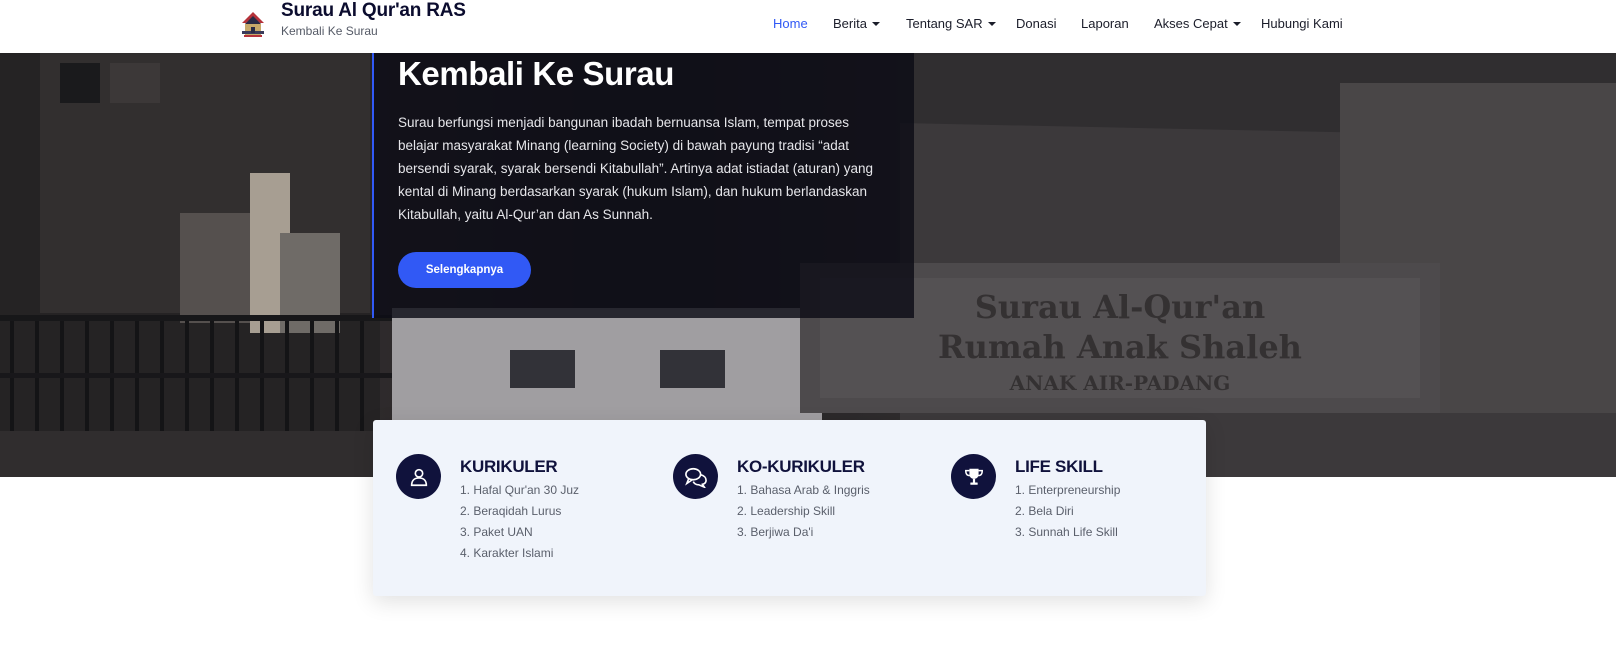 The image size is (1616, 659). I want to click on brand-link: Surau Al Qur'an RAS Kembali Ke Surau, so click(351, 26).